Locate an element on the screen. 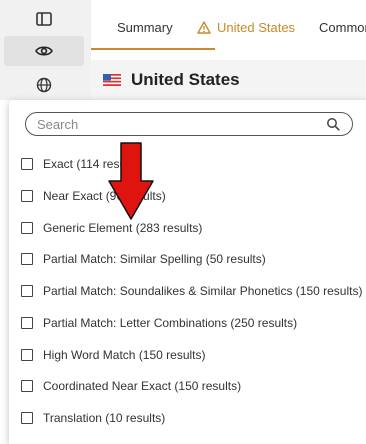  option-coordinated-near-exact: Coordinated Near Exact (150 results) is located at coordinates (131, 386).